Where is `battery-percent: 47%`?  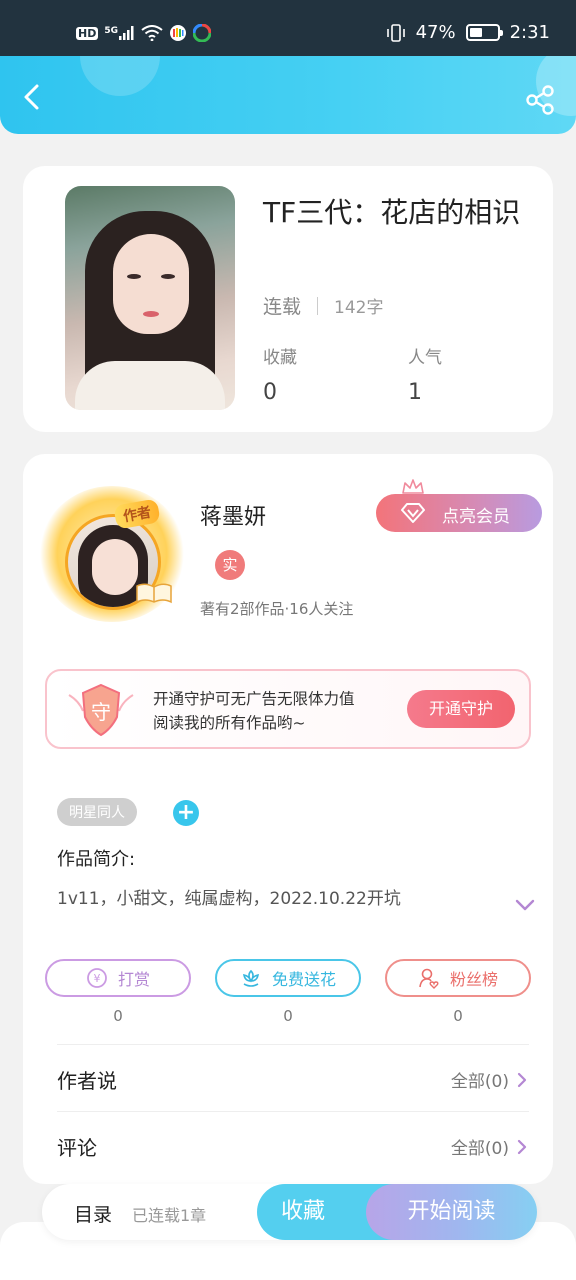 battery-percent: 47% is located at coordinates (435, 32).